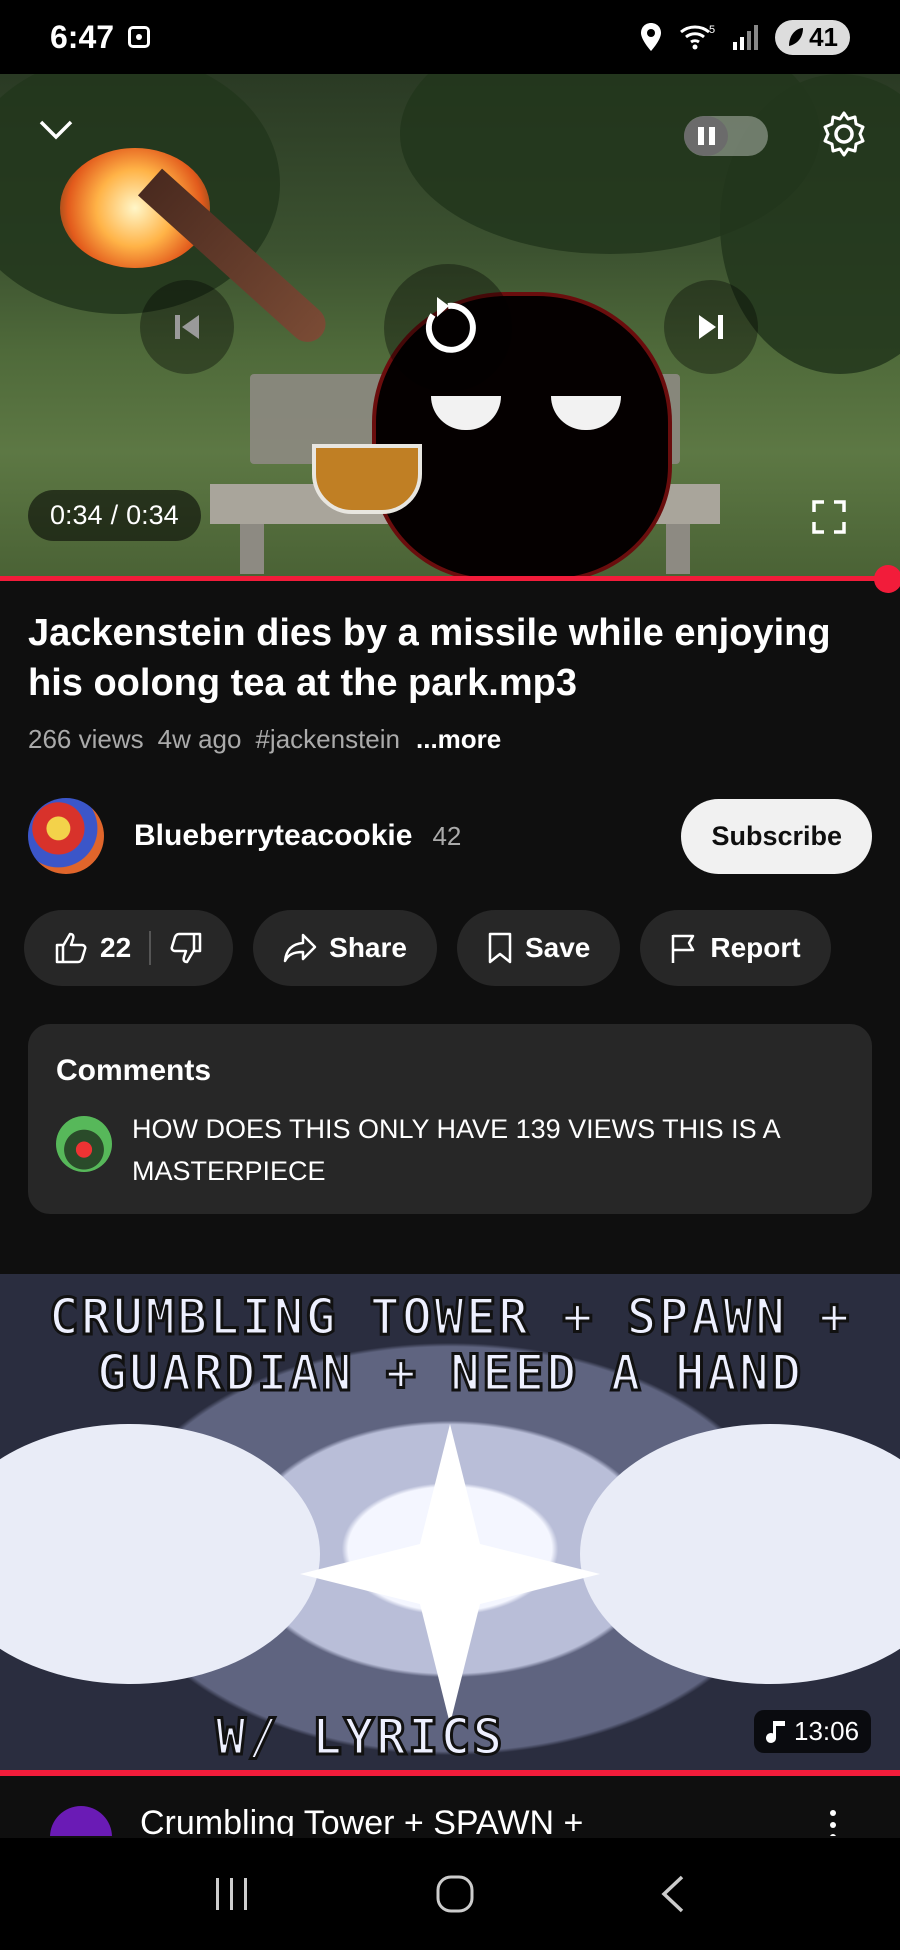 Image resolution: width=900 pixels, height=1950 pixels. I want to click on previous-button, so click(187, 327).